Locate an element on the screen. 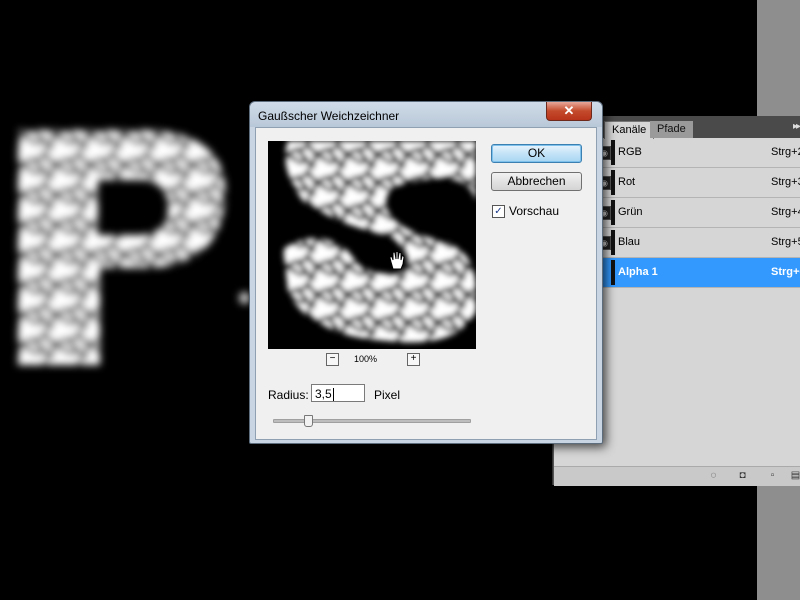  channel-name: RGB is located at coordinates (630, 152).